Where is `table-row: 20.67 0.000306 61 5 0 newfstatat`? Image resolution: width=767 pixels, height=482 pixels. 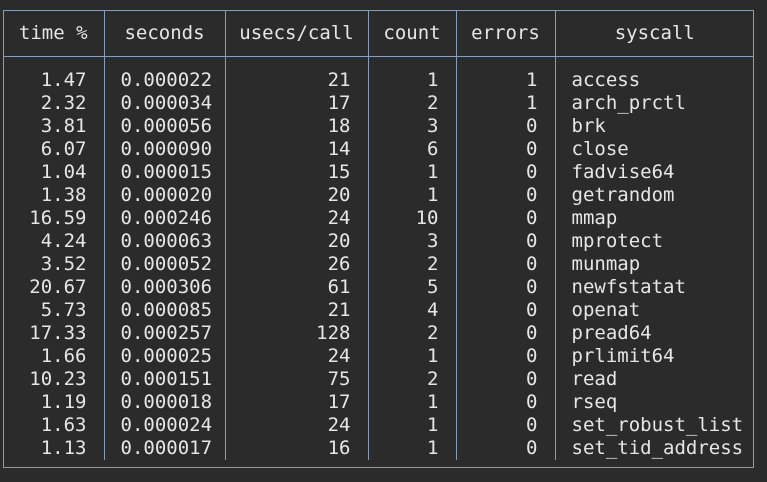
table-row: 20.67 0.000306 61 5 0 newfstatat is located at coordinates (378, 287).